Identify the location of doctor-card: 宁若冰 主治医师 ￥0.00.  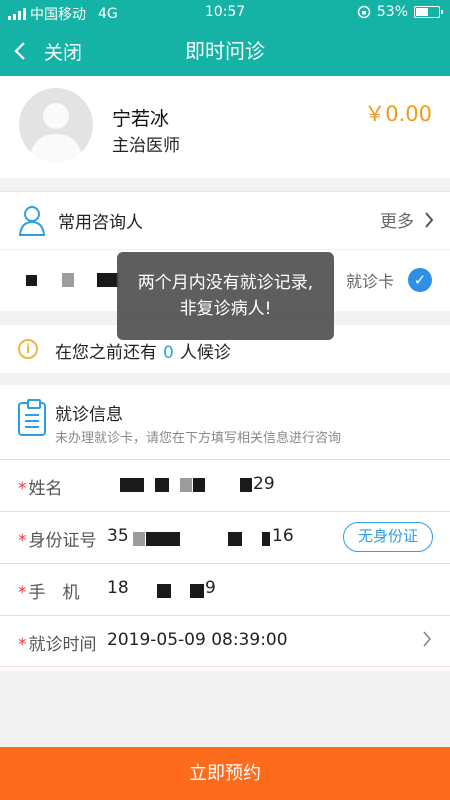
(225, 127).